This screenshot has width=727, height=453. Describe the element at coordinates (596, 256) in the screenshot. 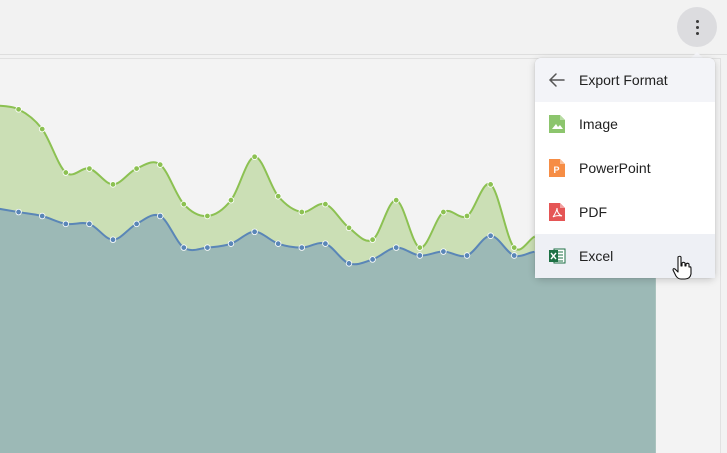

I see `menu-item-label: Excel` at that location.